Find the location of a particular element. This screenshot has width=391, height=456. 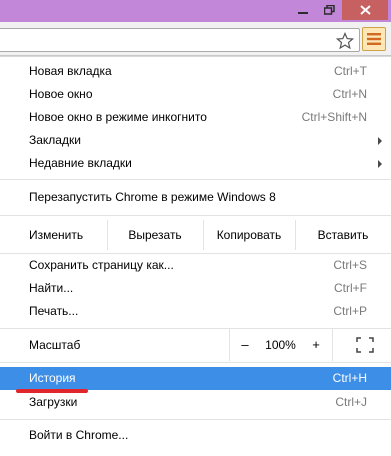

zoom-row: Масштаб – 100% + is located at coordinates (195, 345).